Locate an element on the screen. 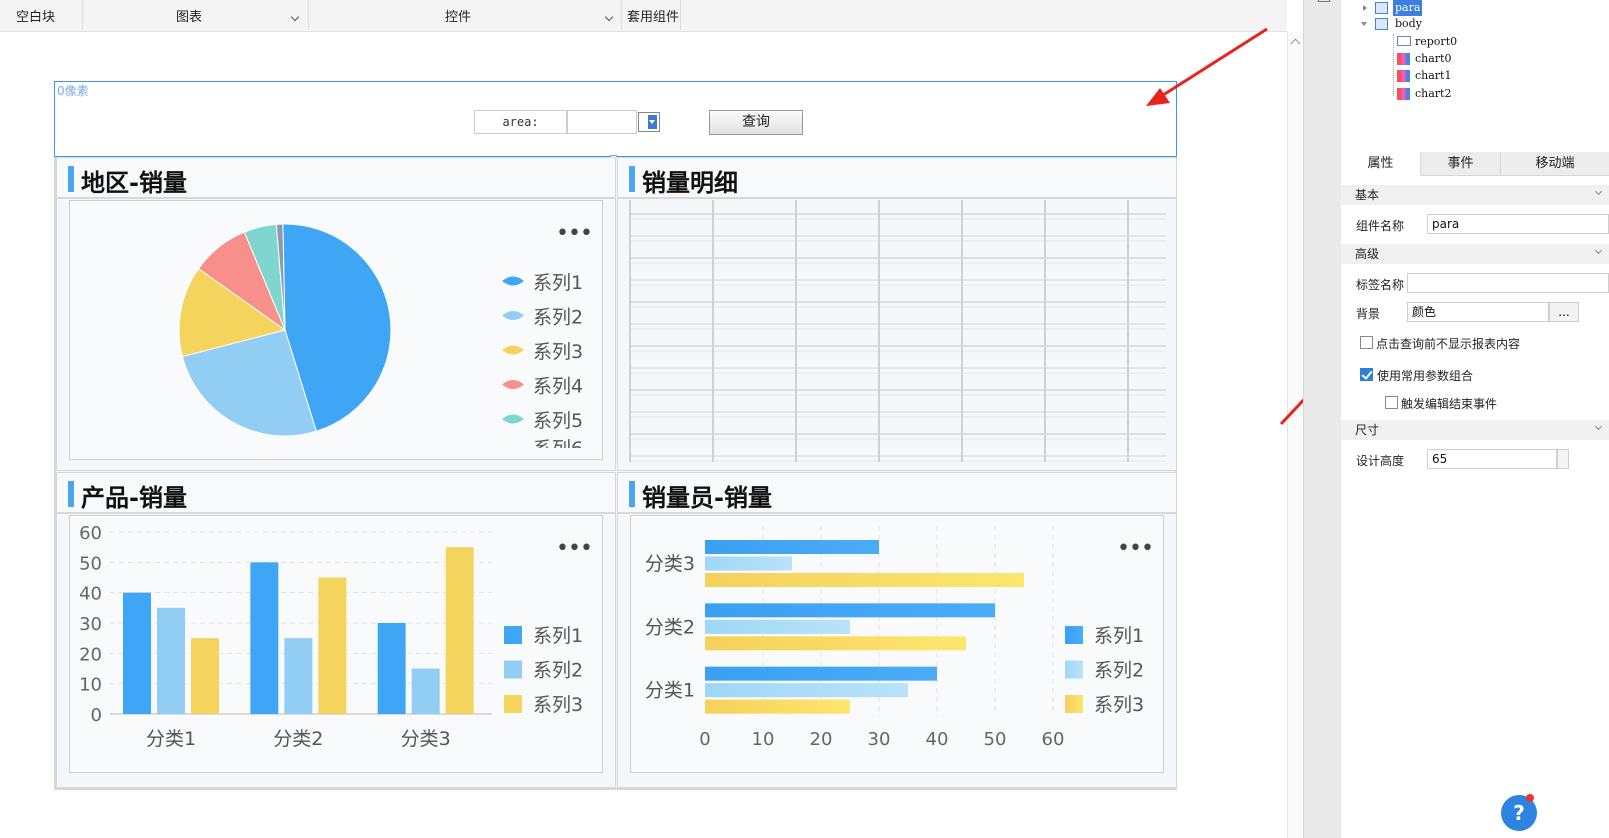  x-tick-label: 30 is located at coordinates (879, 739).